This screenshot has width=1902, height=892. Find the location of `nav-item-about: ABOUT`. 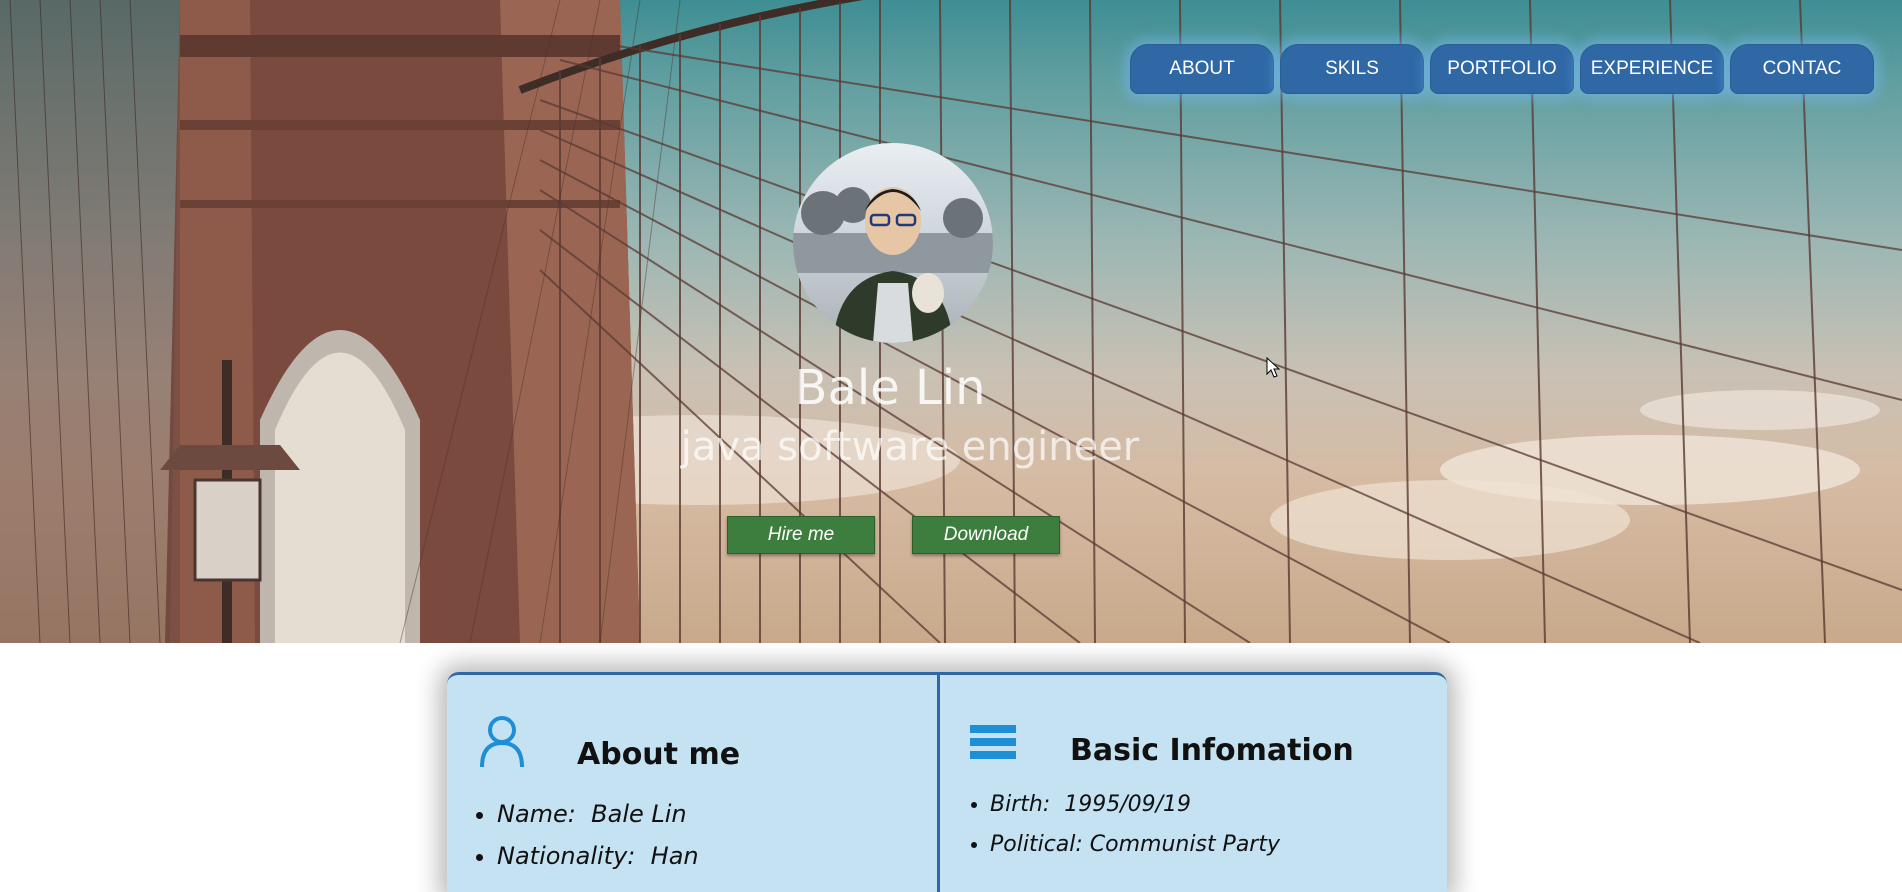

nav-item-about: ABOUT is located at coordinates (1202, 69).